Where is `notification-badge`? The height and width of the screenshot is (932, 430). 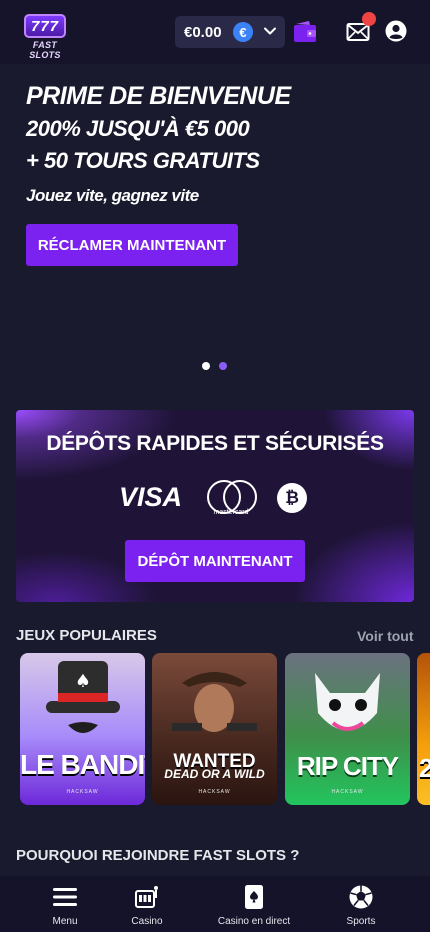 notification-badge is located at coordinates (369, 19).